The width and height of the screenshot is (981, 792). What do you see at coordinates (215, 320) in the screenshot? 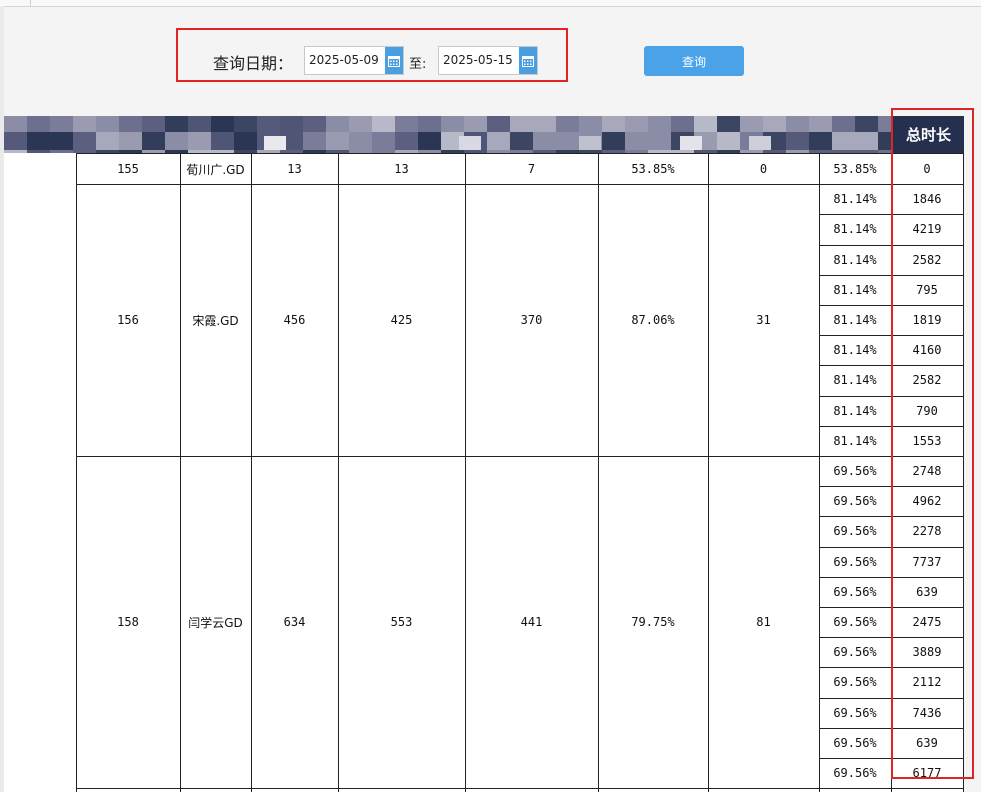
I see `group-name-cell: 宋霞.GD` at bounding box center [215, 320].